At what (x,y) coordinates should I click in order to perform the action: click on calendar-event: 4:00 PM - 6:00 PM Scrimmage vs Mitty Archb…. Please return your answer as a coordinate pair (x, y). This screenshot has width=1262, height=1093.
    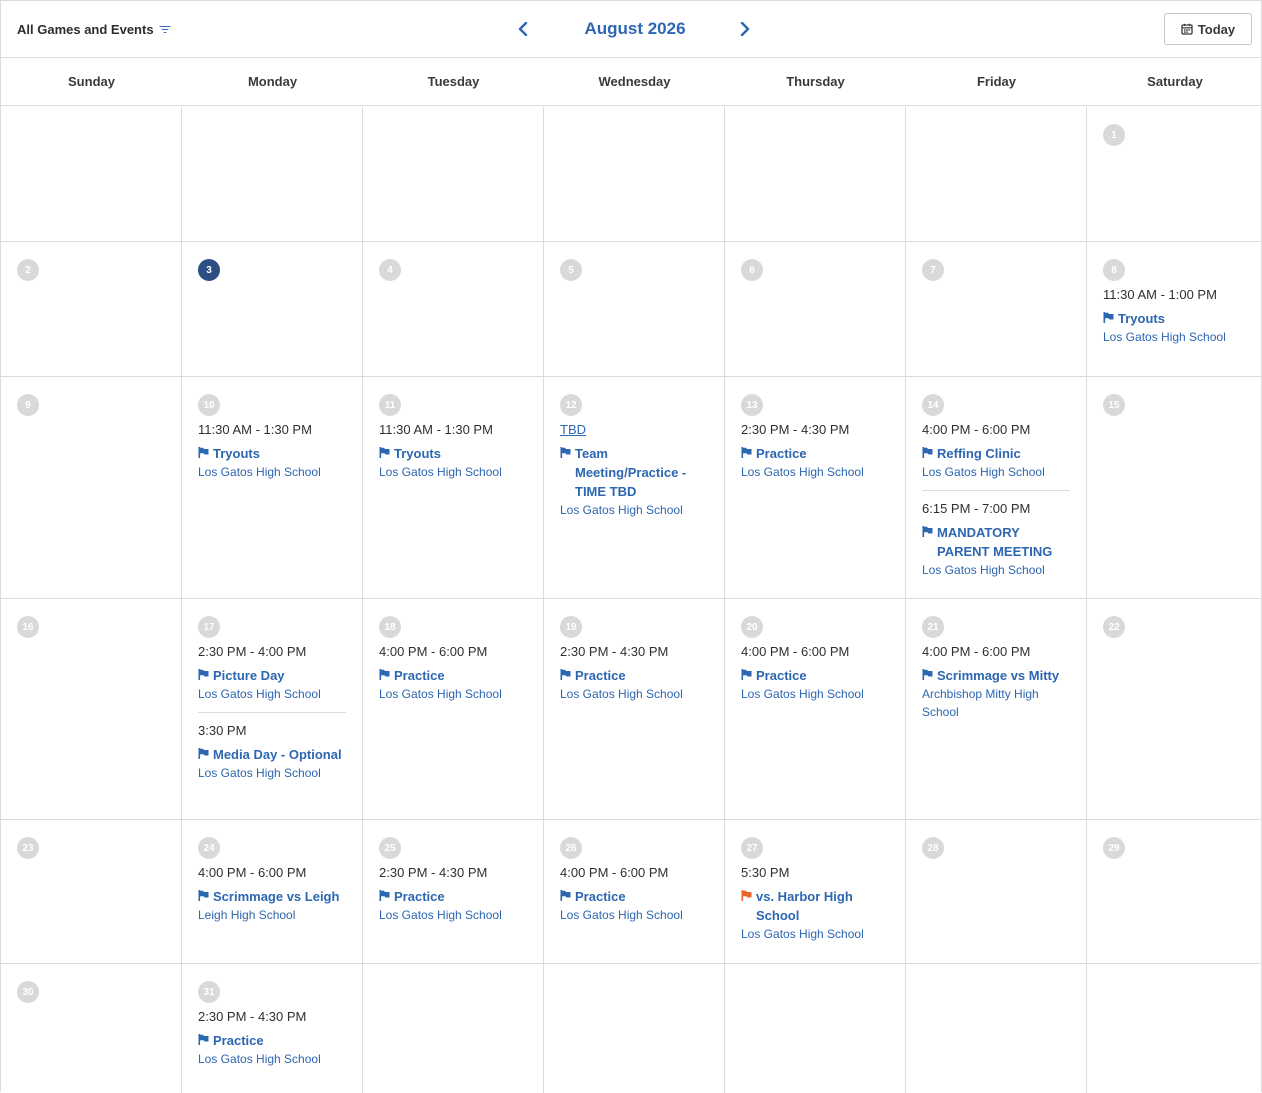
    Looking at the image, I should click on (996, 682).